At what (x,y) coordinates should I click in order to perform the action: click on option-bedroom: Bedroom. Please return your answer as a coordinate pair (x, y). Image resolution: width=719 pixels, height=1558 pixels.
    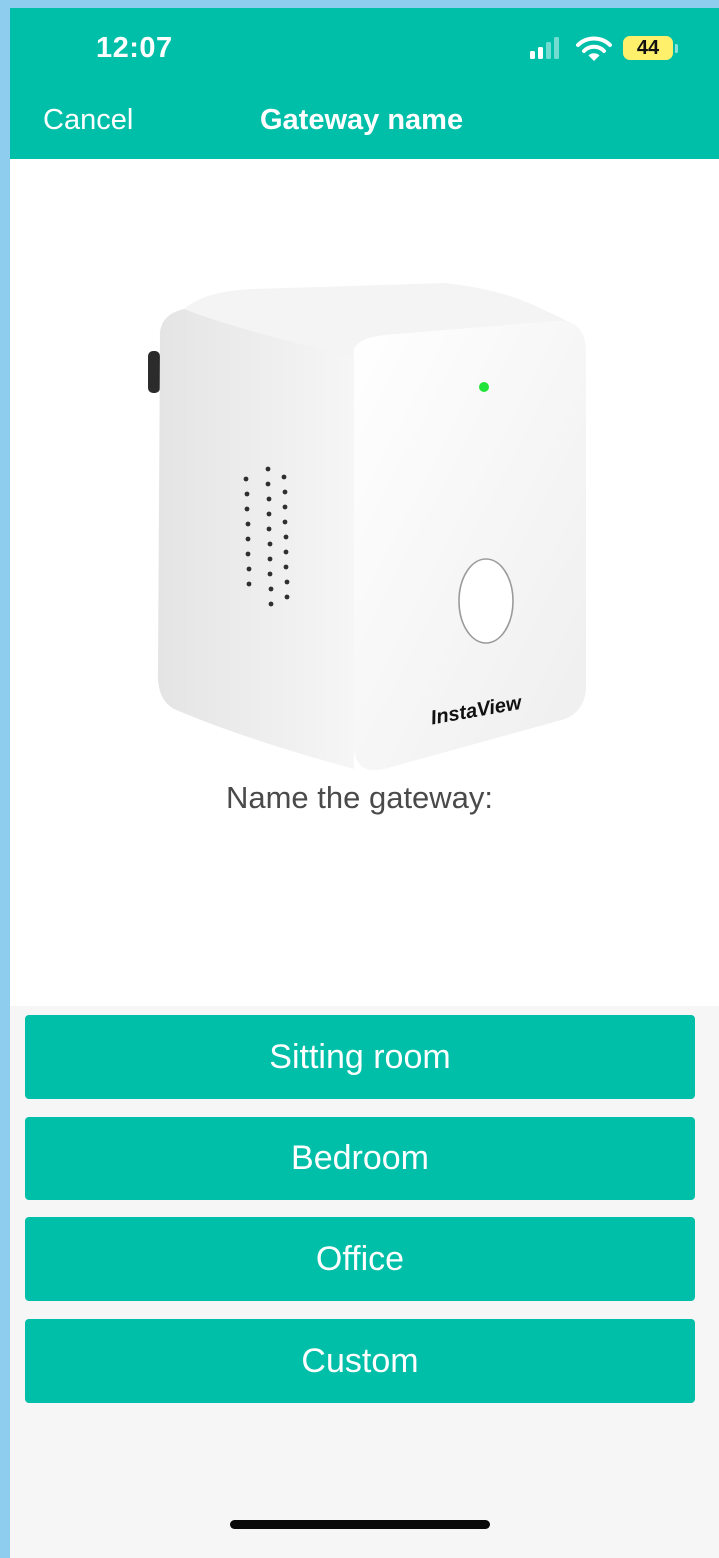
    Looking at the image, I should click on (360, 1158).